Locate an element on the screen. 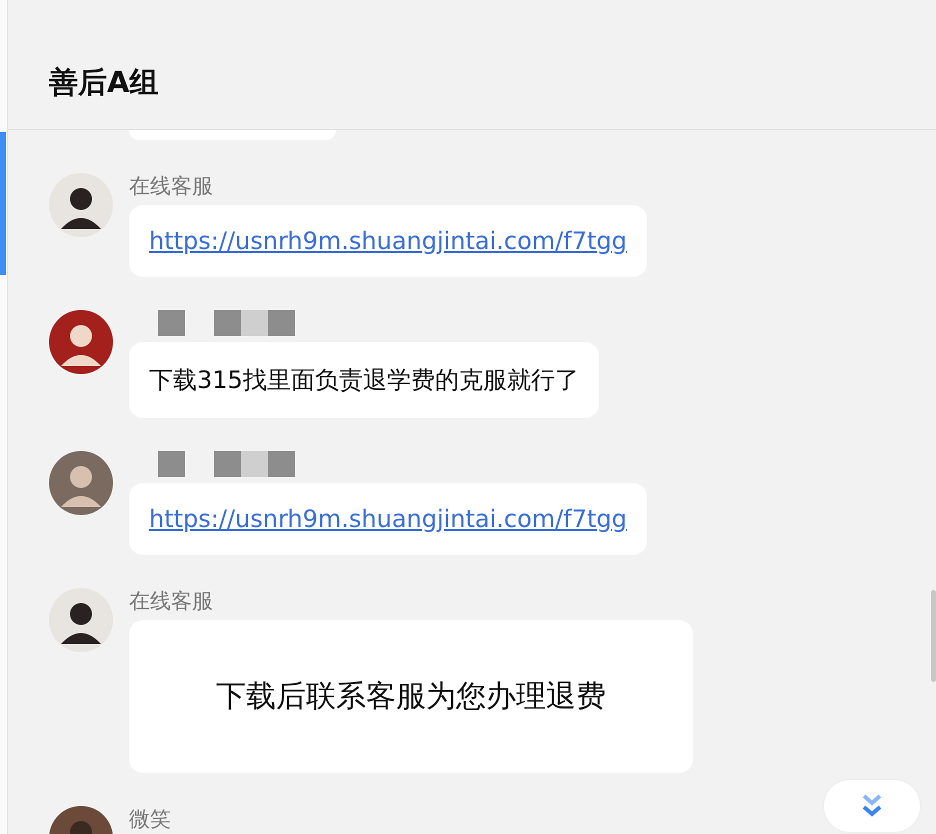  image-text: 下载后联系客服为您办理退费 is located at coordinates (411, 697).